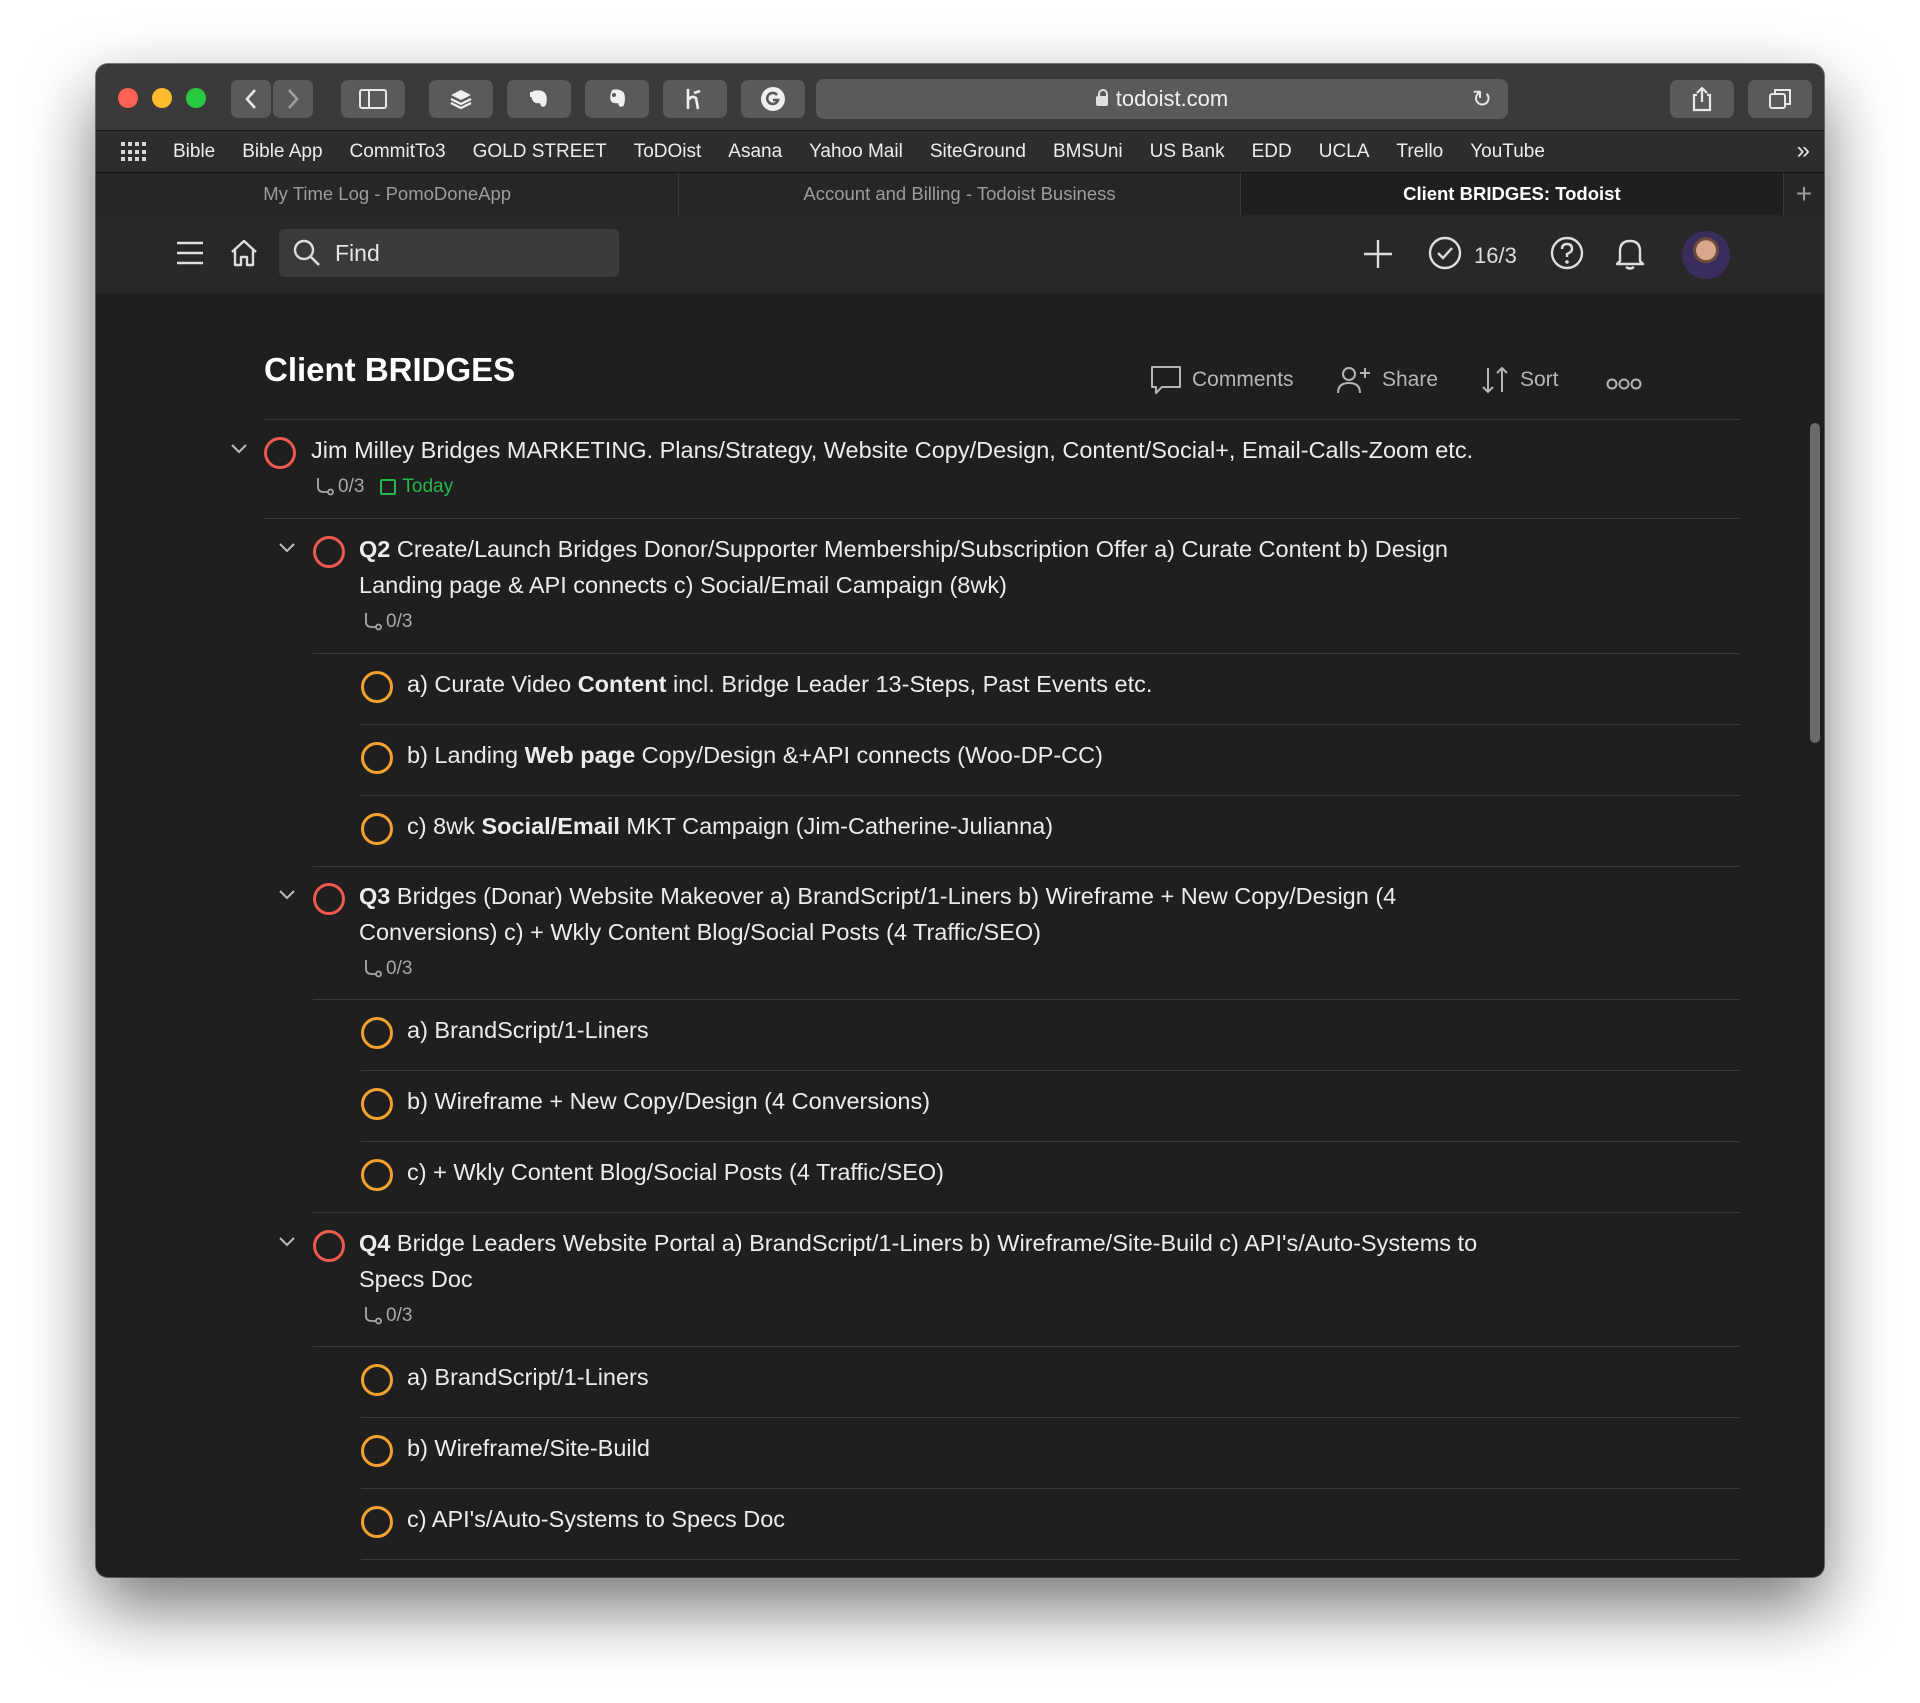 This screenshot has height=1703, width=1920. Describe the element at coordinates (162, 98) in the screenshot. I see `minimize-window-button` at that location.